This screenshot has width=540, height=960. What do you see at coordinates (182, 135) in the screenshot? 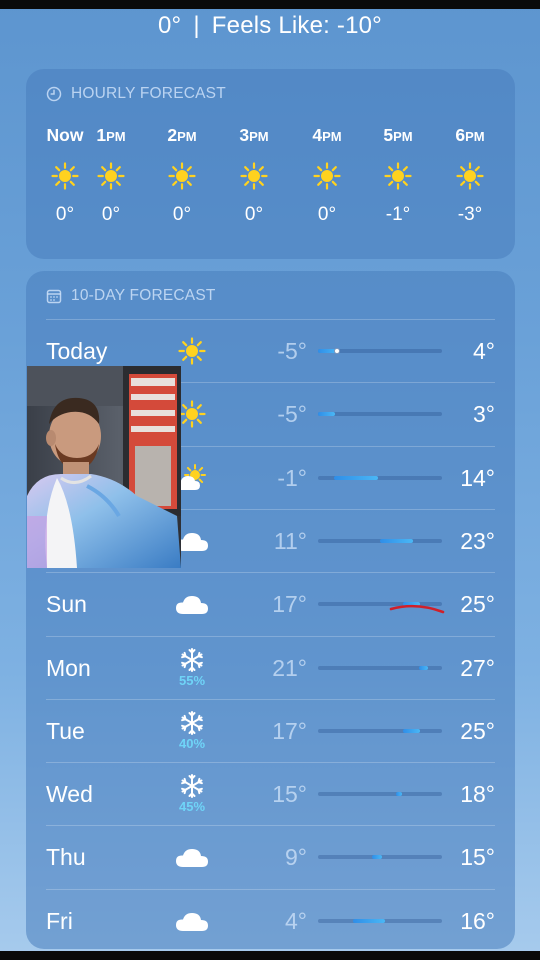
I see `hour-time: 2PM` at bounding box center [182, 135].